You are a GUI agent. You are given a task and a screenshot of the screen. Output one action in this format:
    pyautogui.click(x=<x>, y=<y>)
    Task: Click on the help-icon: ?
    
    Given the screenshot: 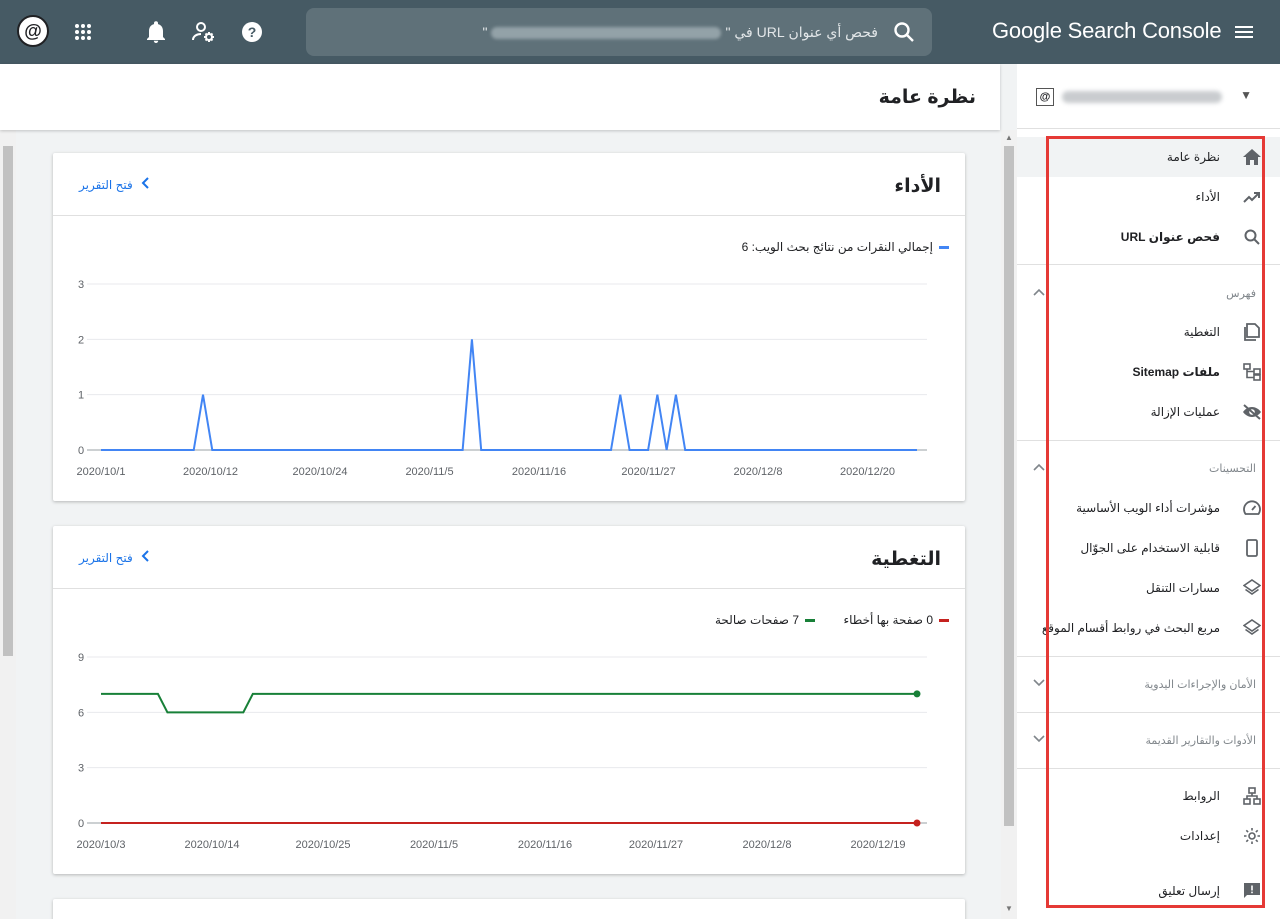 What is the action you would take?
    pyautogui.click(x=252, y=32)
    